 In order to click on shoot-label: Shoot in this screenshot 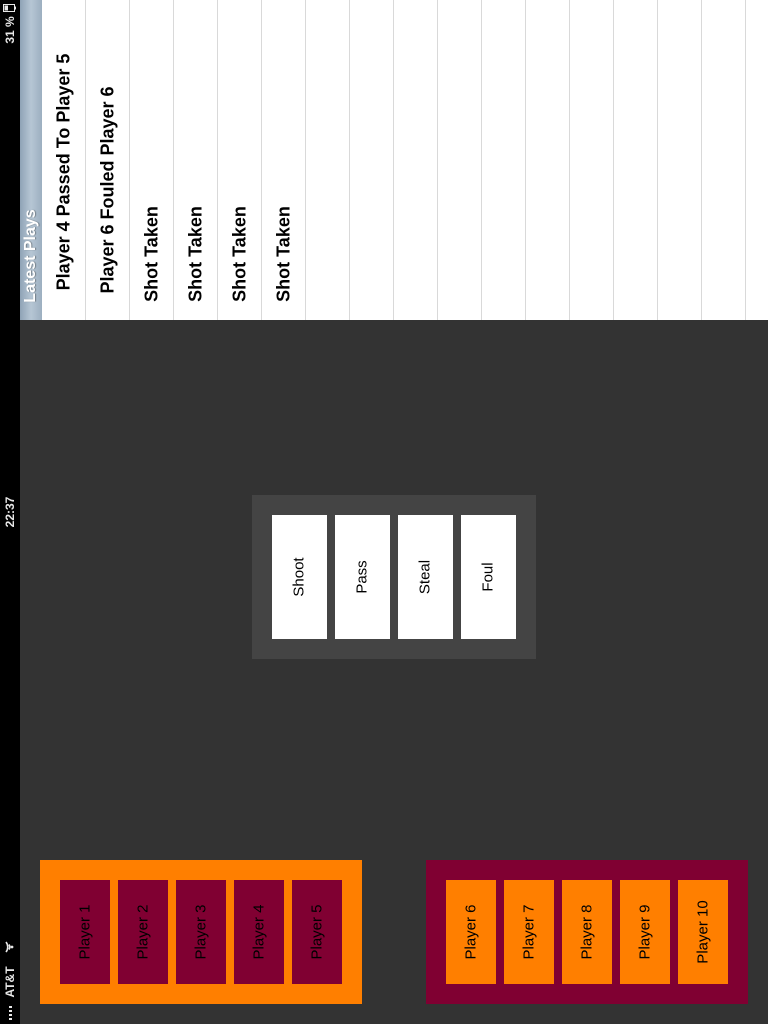, I will do `click(299, 577)`.